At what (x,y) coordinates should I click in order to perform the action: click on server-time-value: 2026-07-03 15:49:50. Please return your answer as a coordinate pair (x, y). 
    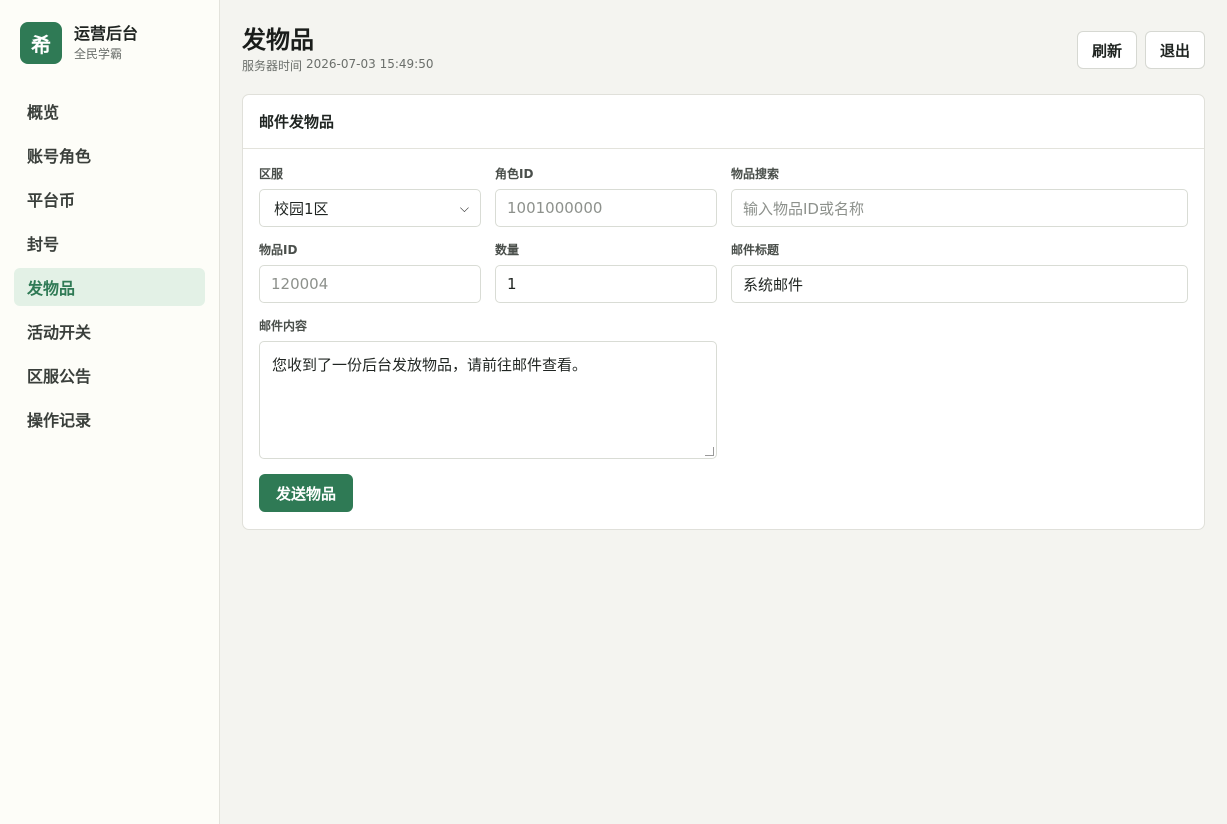
    Looking at the image, I should click on (370, 64).